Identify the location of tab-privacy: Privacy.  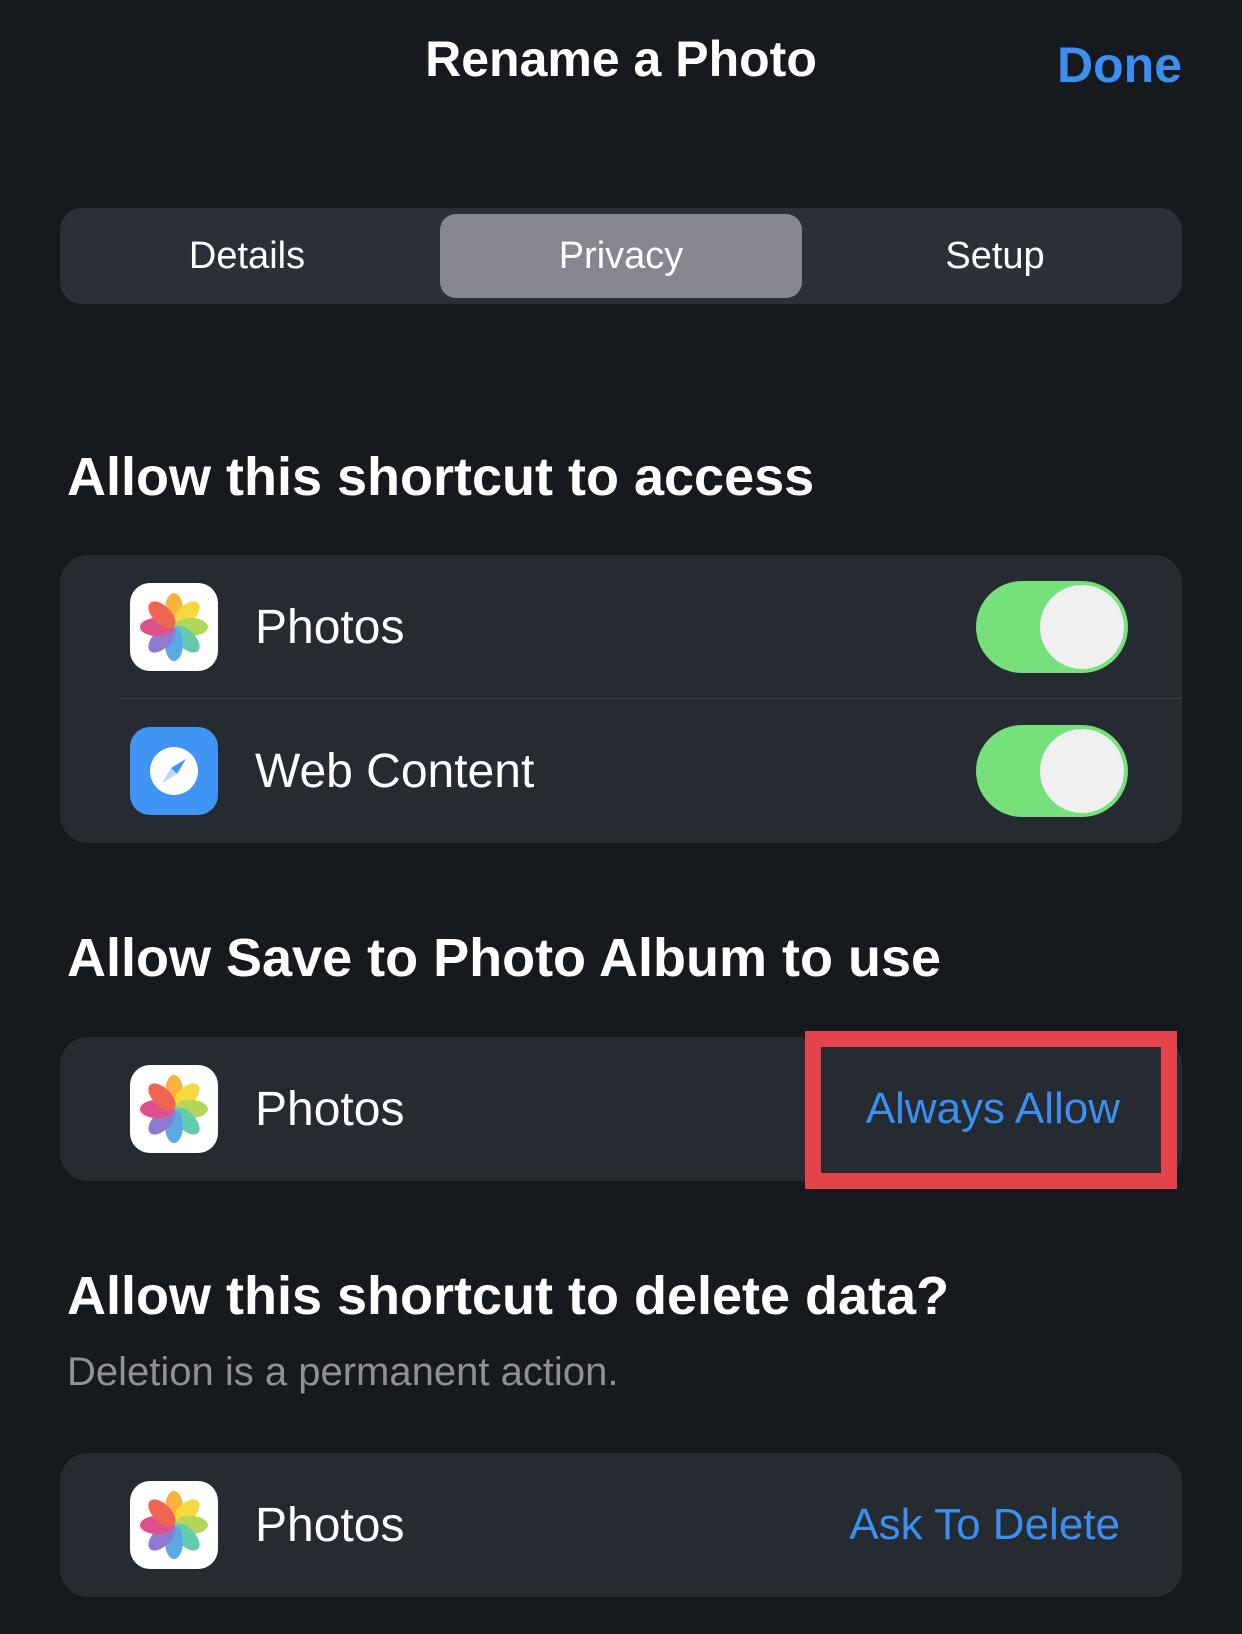
(621, 256).